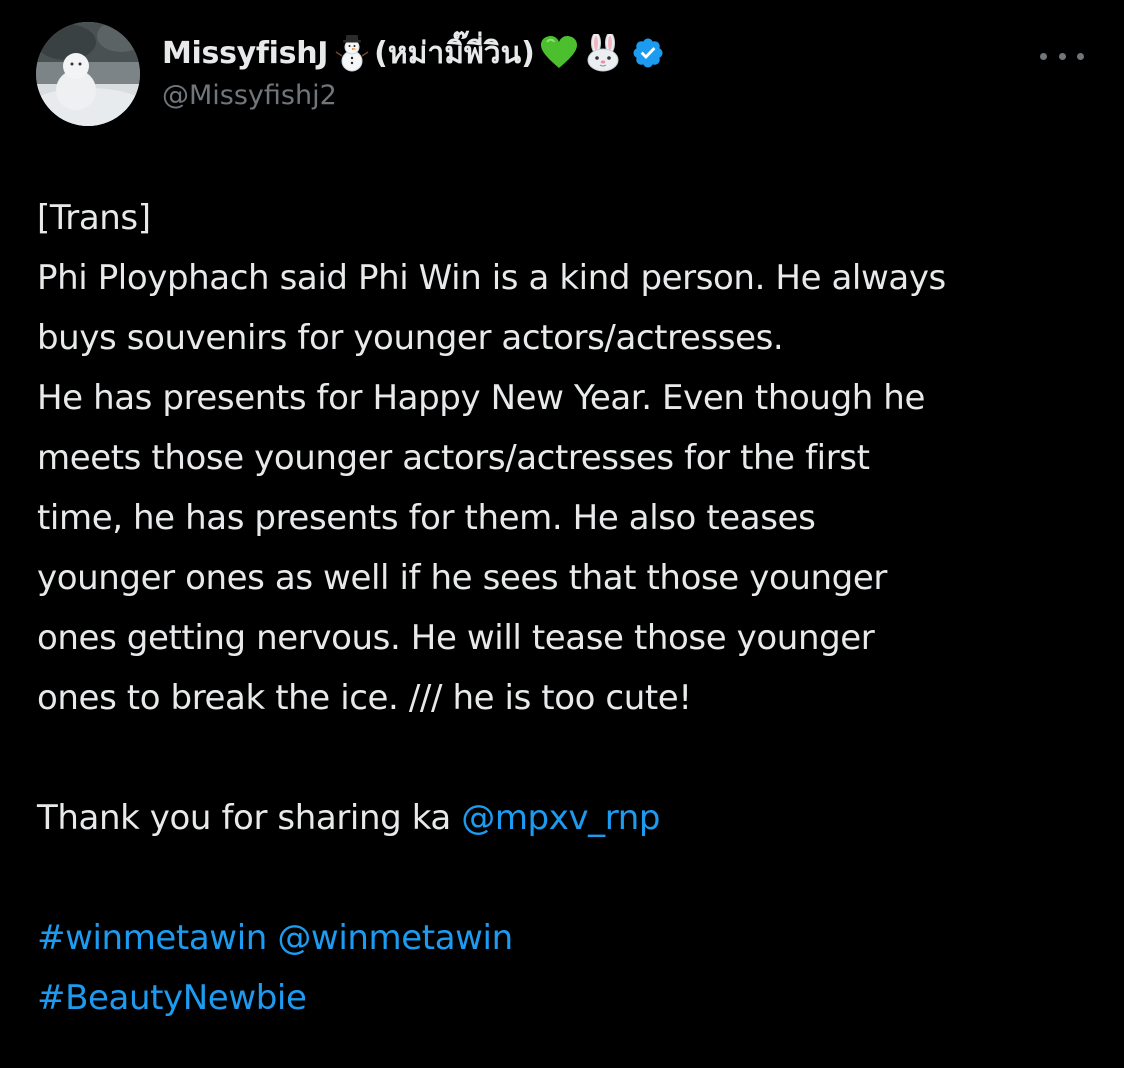  What do you see at coordinates (560, 818) in the screenshot?
I see `mention-link-mpxv-rnp: @mpxv_rnp` at bounding box center [560, 818].